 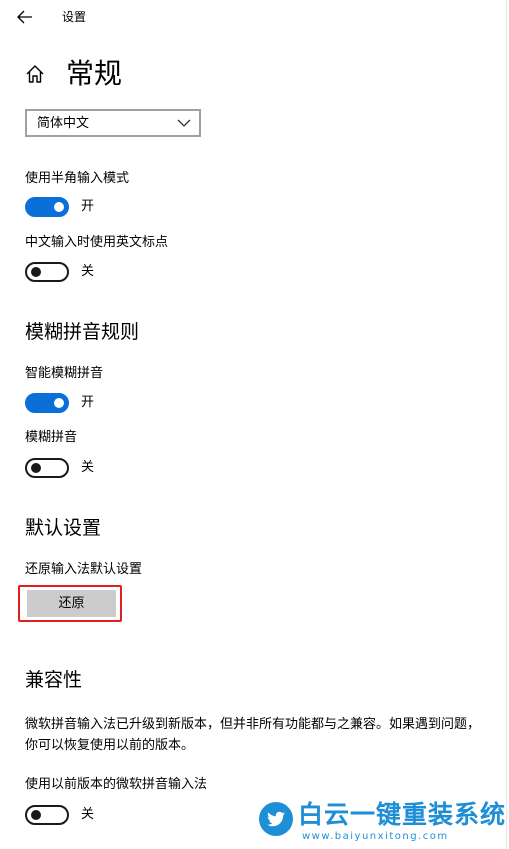 I want to click on highlight-box, so click(x=70, y=603).